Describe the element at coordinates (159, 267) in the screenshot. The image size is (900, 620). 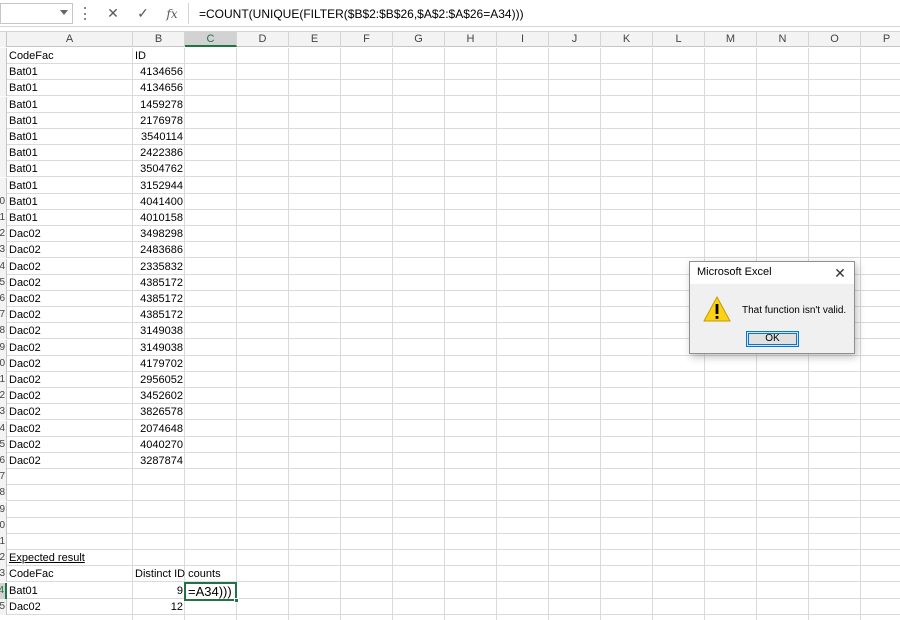
I see `cell-id: 2335832` at that location.